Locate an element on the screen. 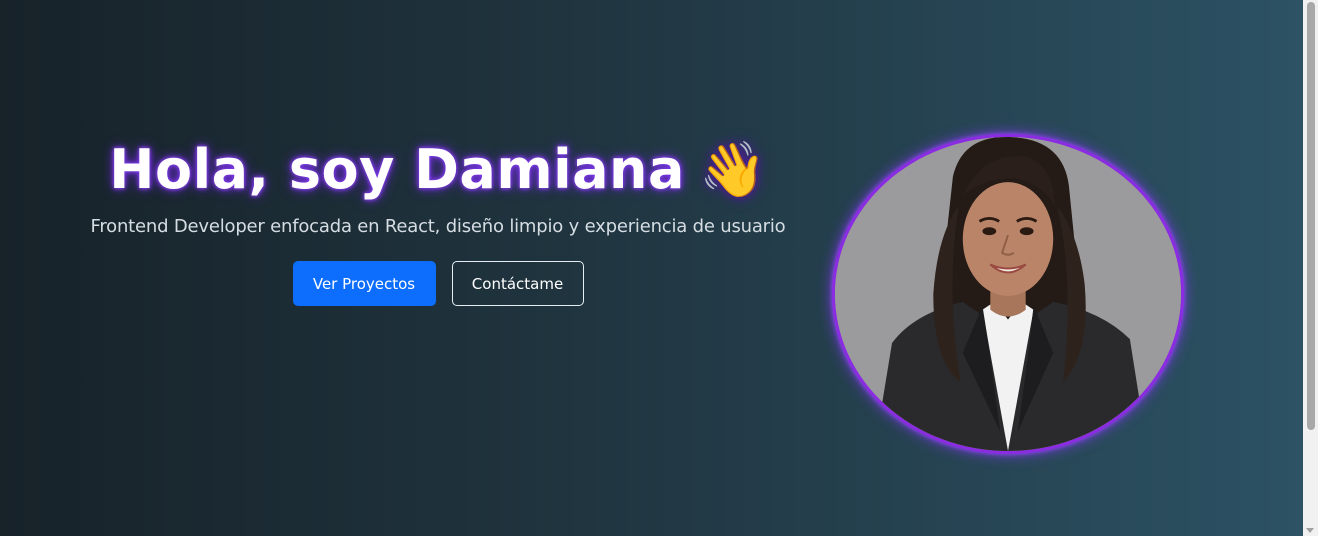 Image resolution: width=1318 pixels, height=536 pixels. vertical-scrollbar is located at coordinates (1310, 268).